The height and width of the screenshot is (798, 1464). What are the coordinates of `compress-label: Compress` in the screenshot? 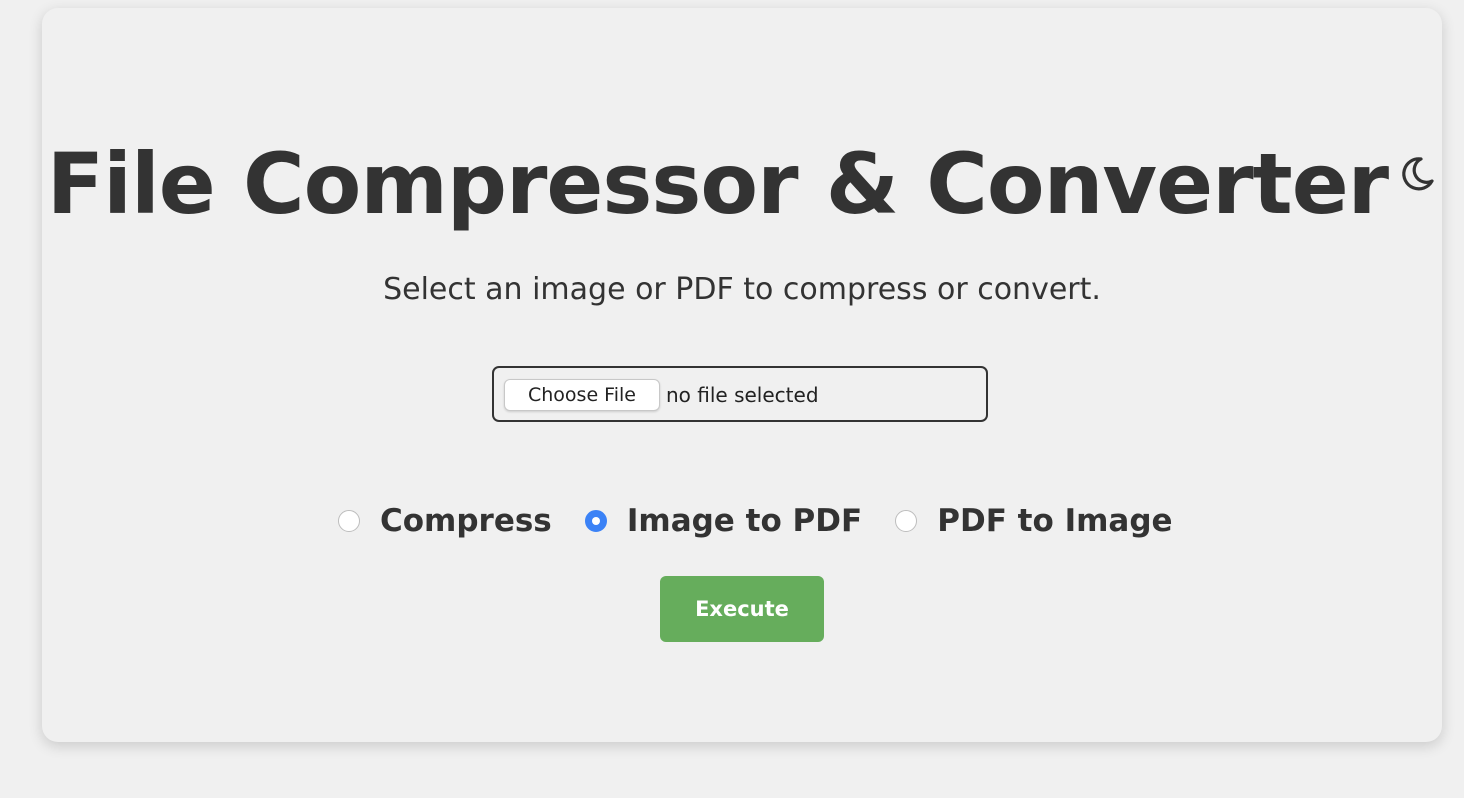 It's located at (466, 521).